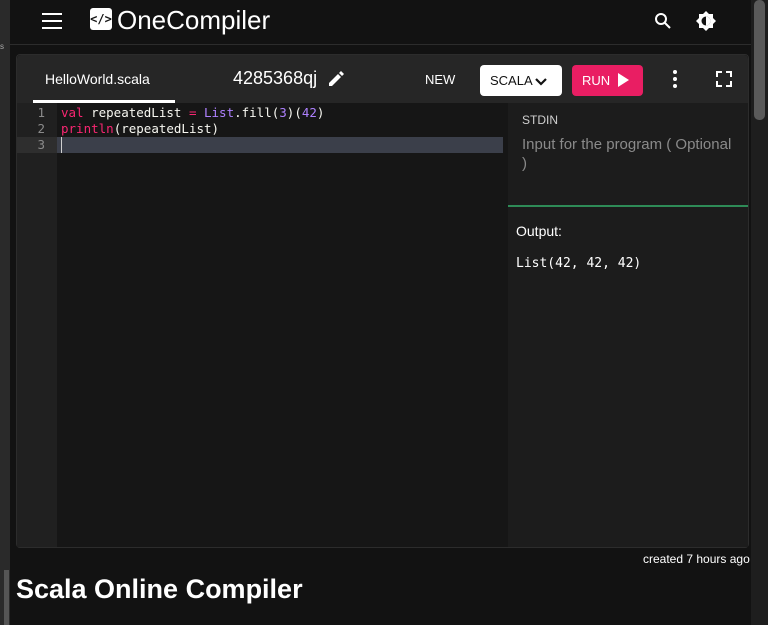  Describe the element at coordinates (2, 46) in the screenshot. I see `edge-mark: s` at that location.